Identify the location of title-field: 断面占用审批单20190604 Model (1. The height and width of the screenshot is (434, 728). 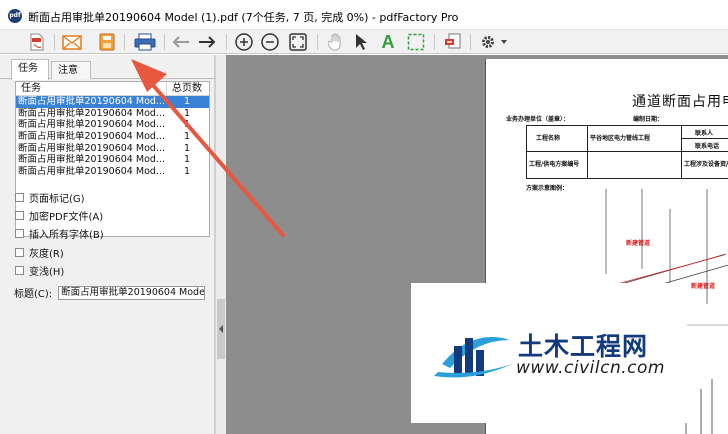
(132, 292).